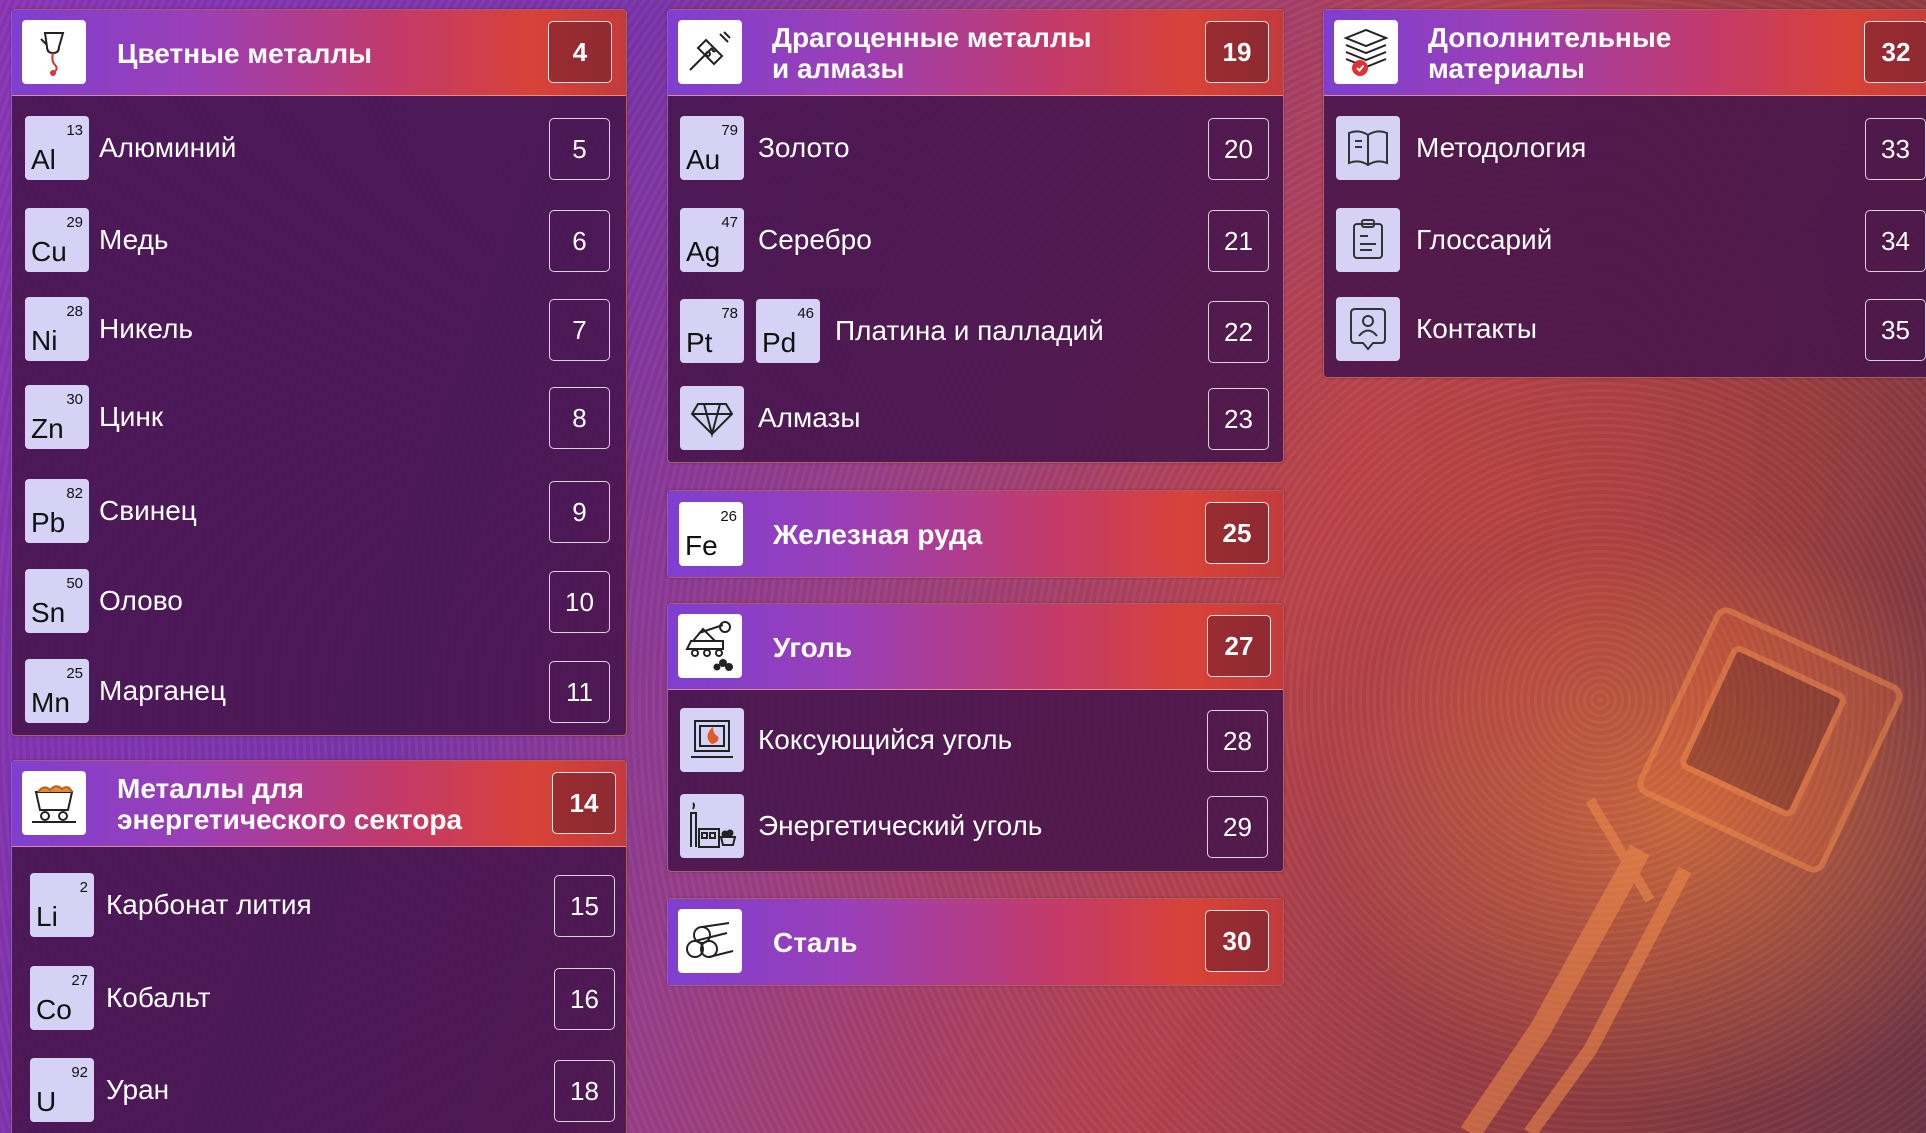 The width and height of the screenshot is (1926, 1133). Describe the element at coordinates (319, 330) in the screenshot. I see `list-item-nickel: 28 Ni Никель 7` at that location.